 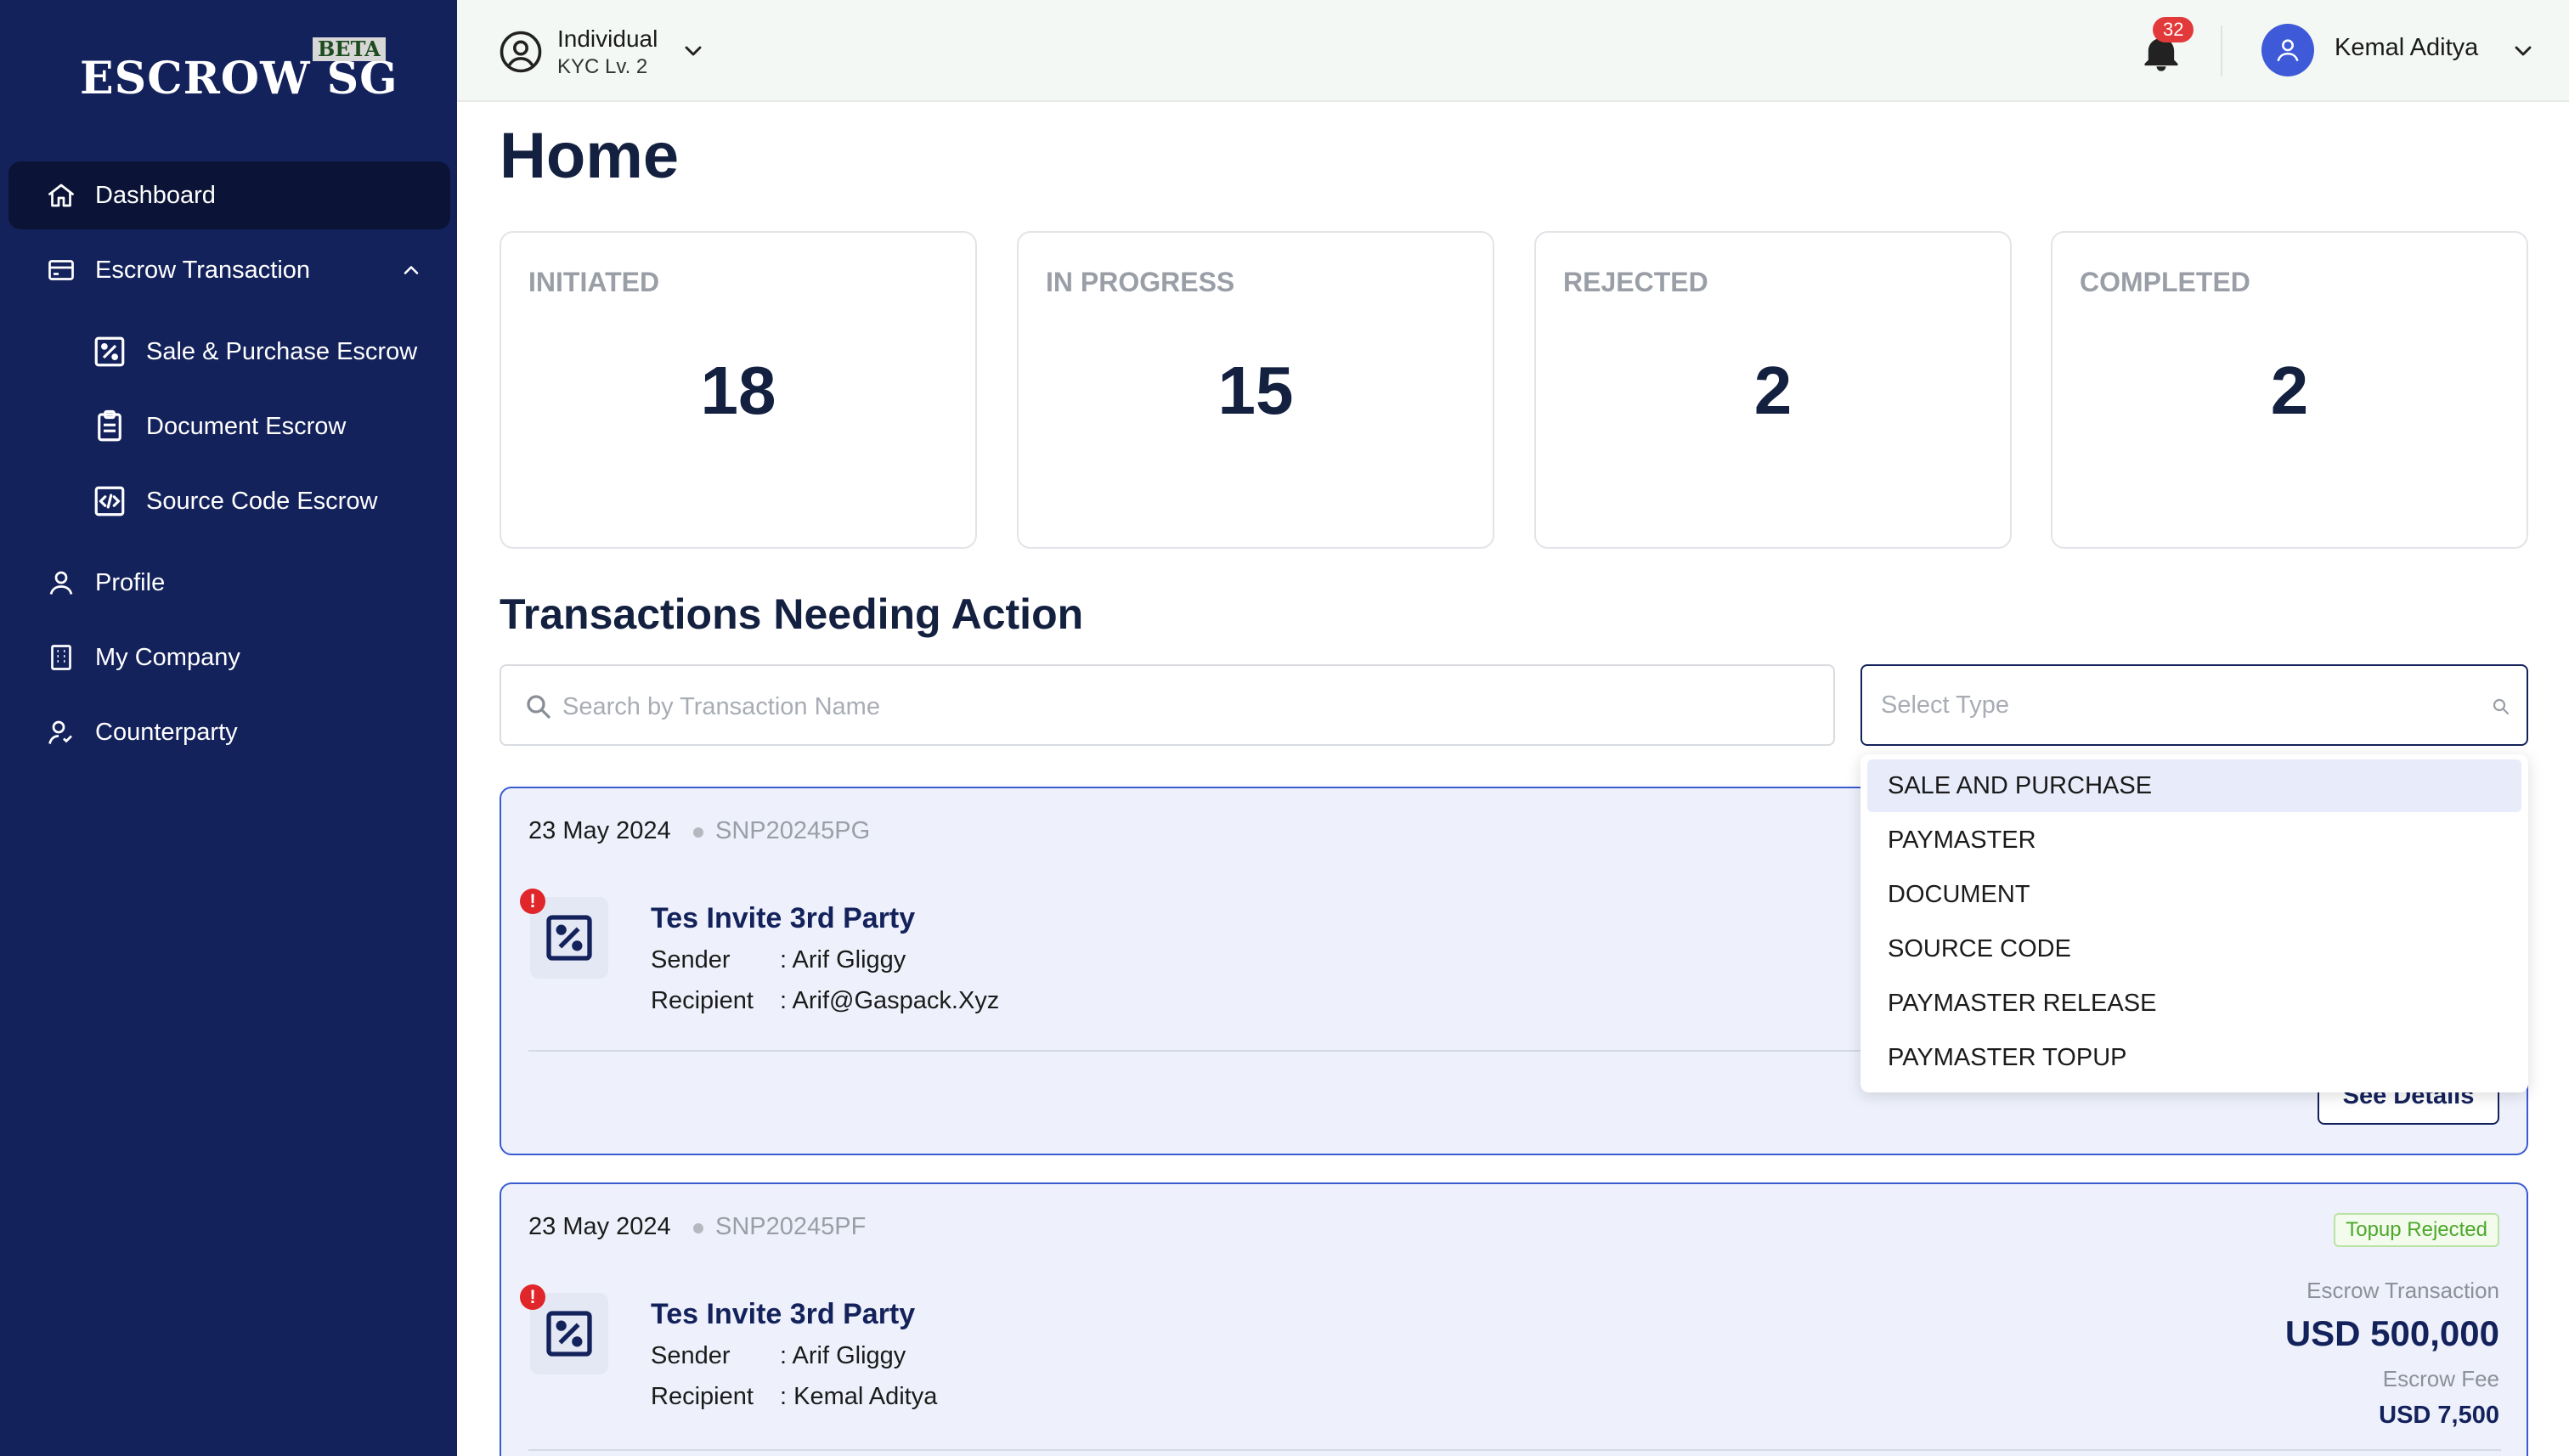 What do you see at coordinates (890, 1000) in the screenshot?
I see `recipient-value: : Arif@Gaspack.Xyz` at bounding box center [890, 1000].